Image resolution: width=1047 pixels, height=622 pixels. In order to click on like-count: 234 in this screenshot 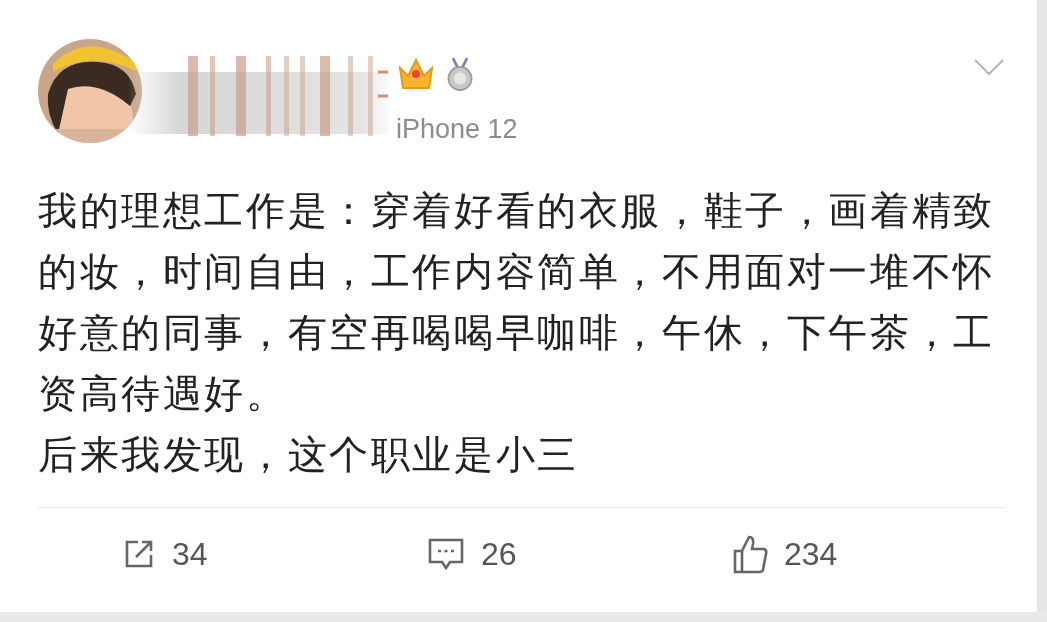, I will do `click(811, 554)`.